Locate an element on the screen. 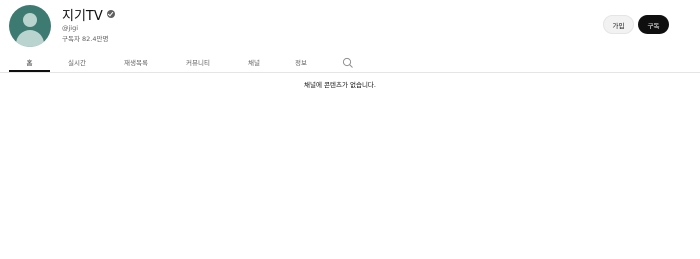  tab-live: 실시간 is located at coordinates (77, 62).